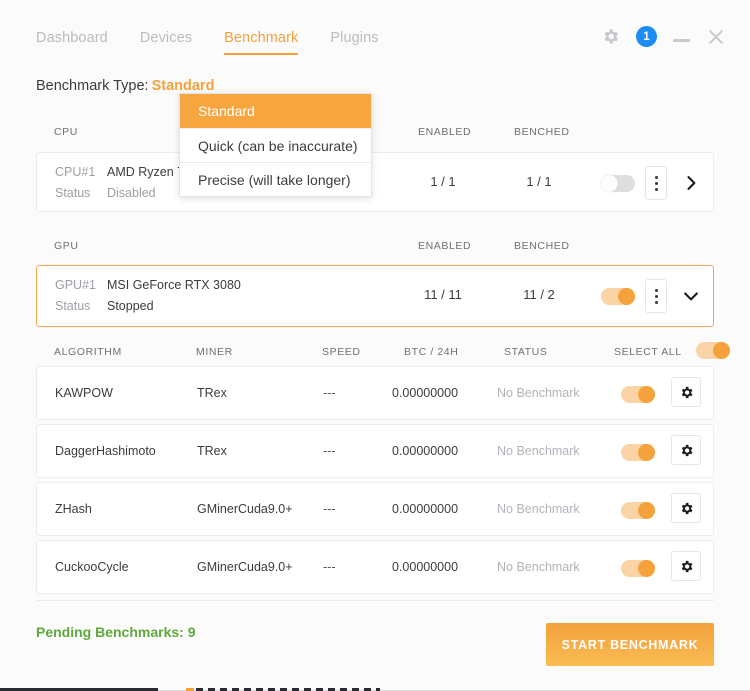  What do you see at coordinates (375, 689) in the screenshot?
I see `bottom-status-strip` at bounding box center [375, 689].